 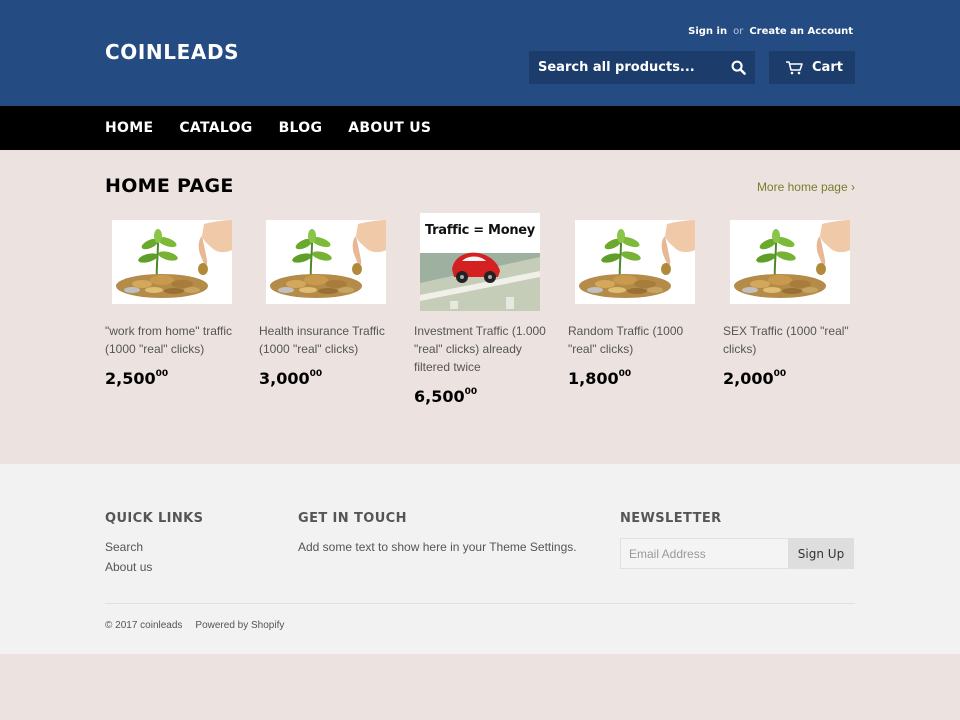 What do you see at coordinates (821, 553) in the screenshot?
I see `newsletter-signup-button: Sign Up` at bounding box center [821, 553].